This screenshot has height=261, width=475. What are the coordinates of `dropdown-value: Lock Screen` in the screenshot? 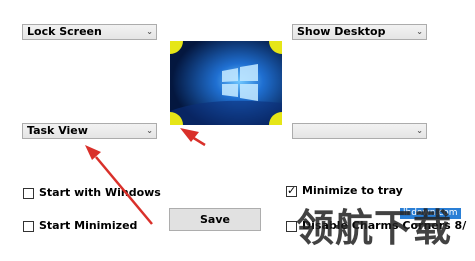 It's located at (64, 31).